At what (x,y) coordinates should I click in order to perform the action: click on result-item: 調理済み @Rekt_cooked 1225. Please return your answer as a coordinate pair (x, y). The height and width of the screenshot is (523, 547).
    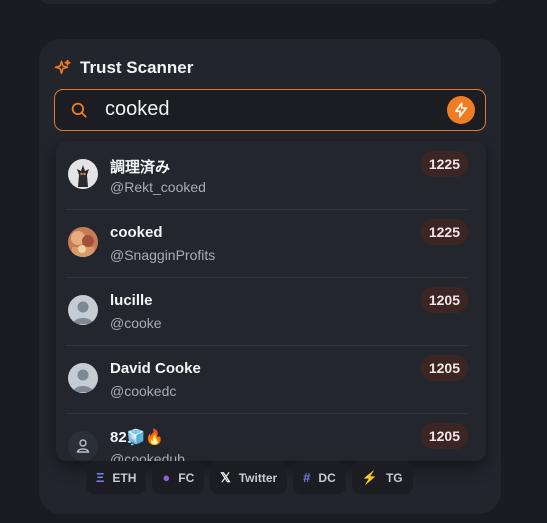
    Looking at the image, I should click on (267, 175).